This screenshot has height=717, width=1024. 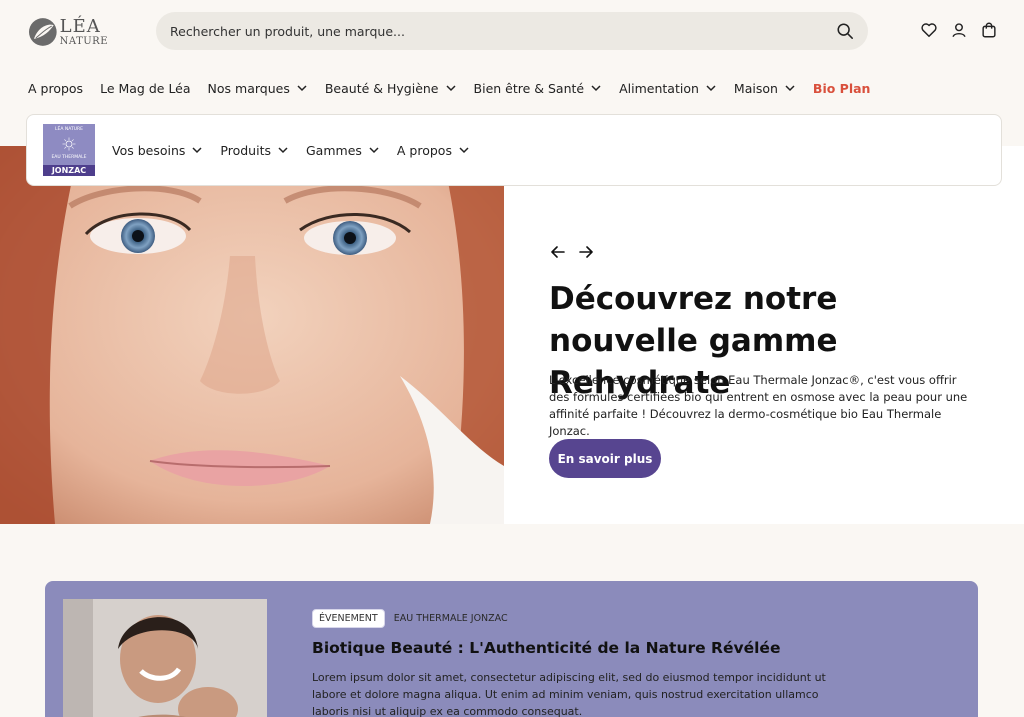 I want to click on search-icon, so click(x=845, y=31).